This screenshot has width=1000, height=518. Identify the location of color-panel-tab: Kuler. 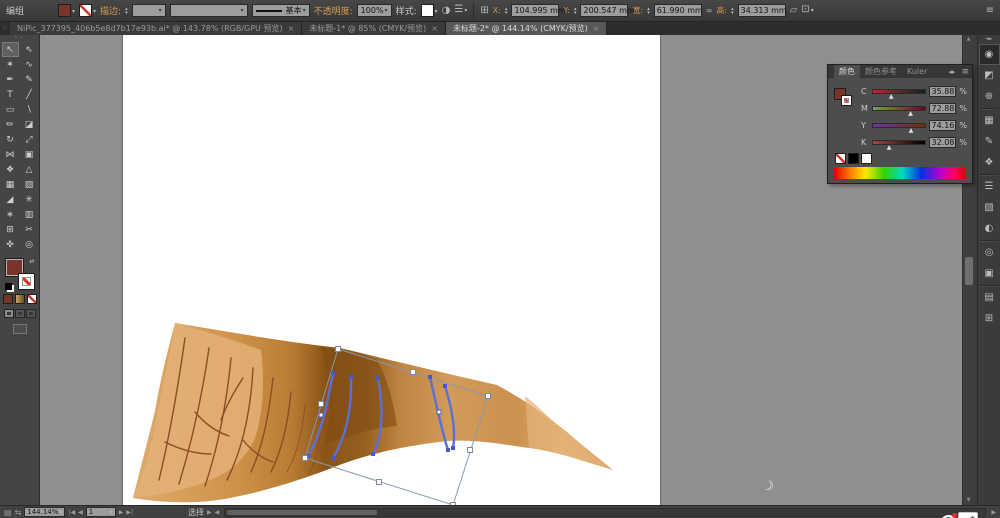
(917, 71).